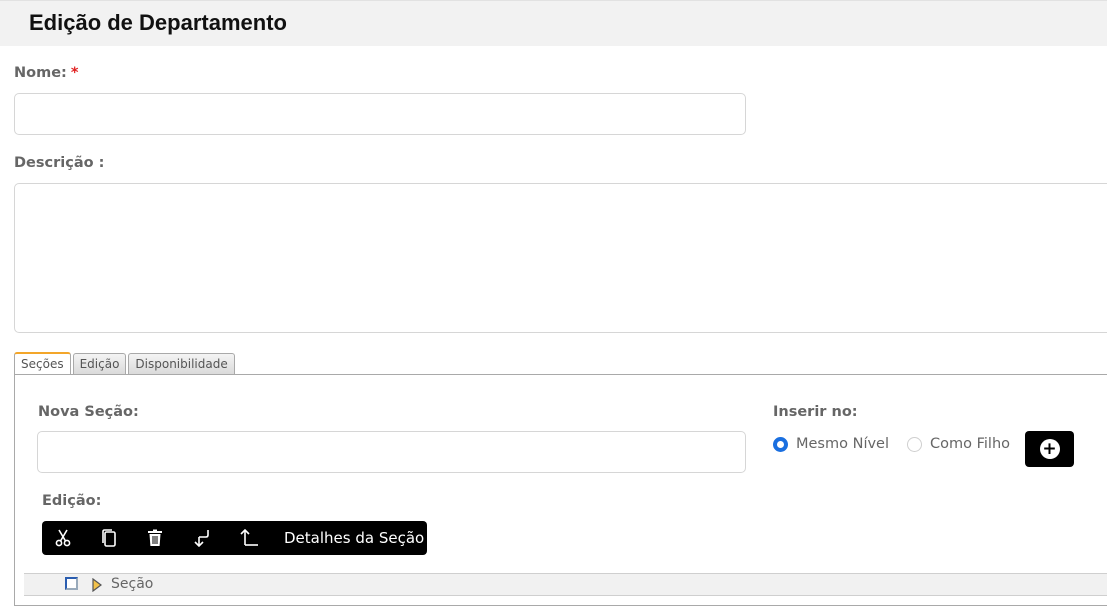 The image size is (1107, 616). Describe the element at coordinates (99, 364) in the screenshot. I see `tab-edicao: Edição` at that location.